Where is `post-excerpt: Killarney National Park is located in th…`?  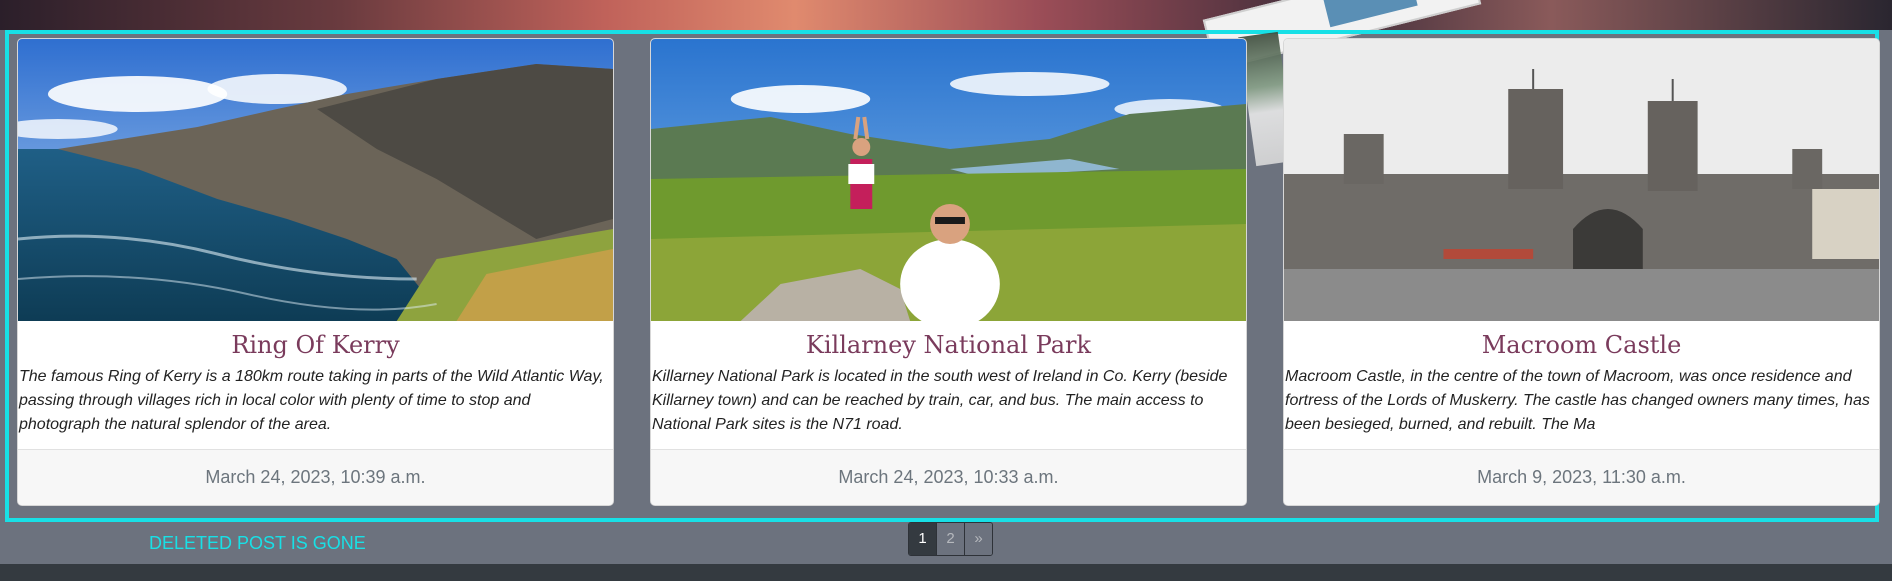
post-excerpt: Killarney National Park is located in th… is located at coordinates (940, 400).